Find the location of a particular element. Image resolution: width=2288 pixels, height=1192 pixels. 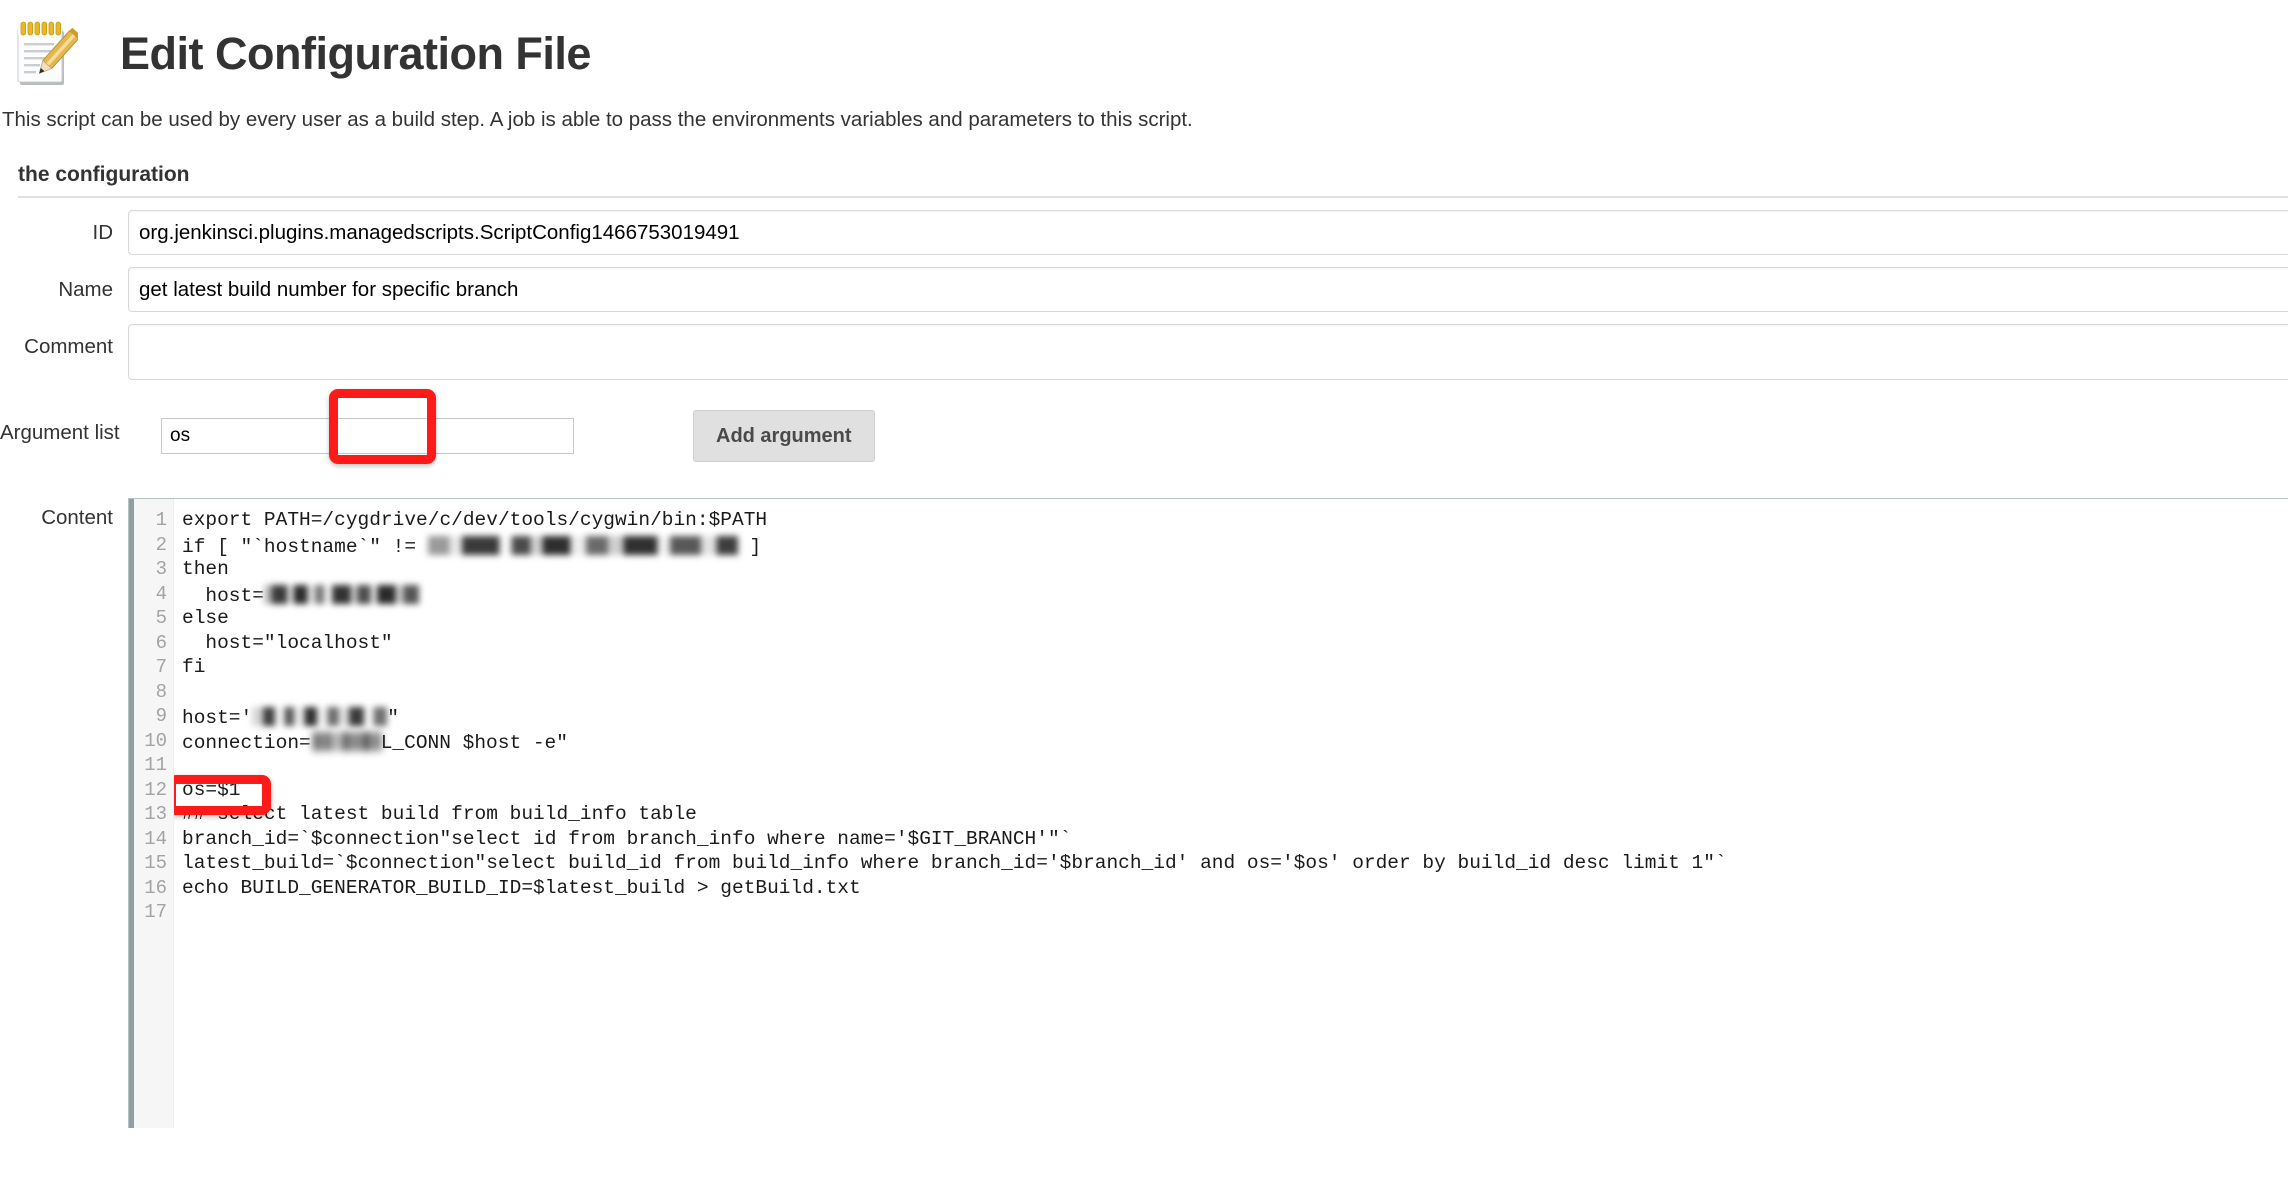

code-text: host=' is located at coordinates (217, 718).